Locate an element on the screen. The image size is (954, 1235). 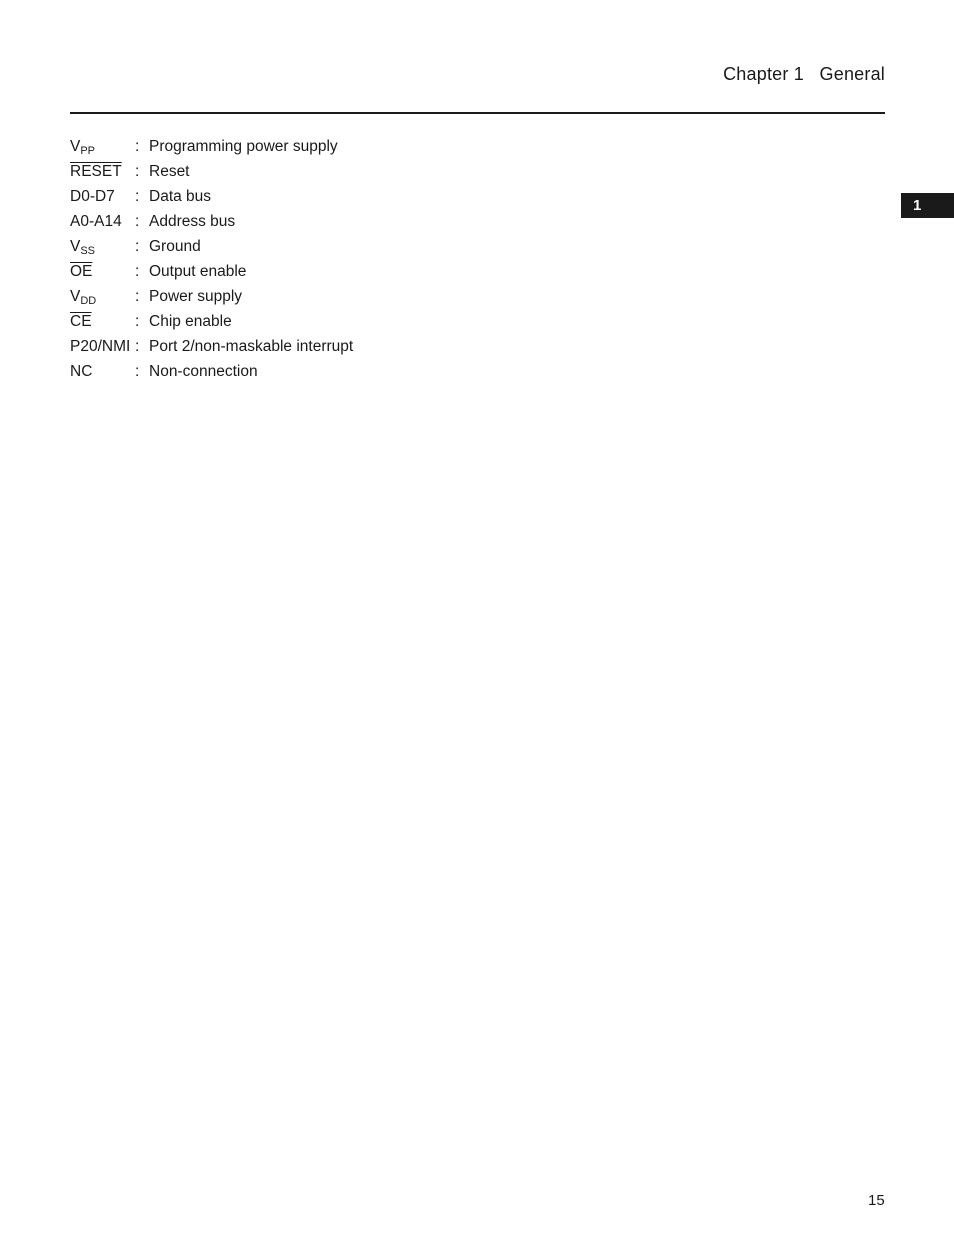
pin-description: Ground is located at coordinates (175, 246).